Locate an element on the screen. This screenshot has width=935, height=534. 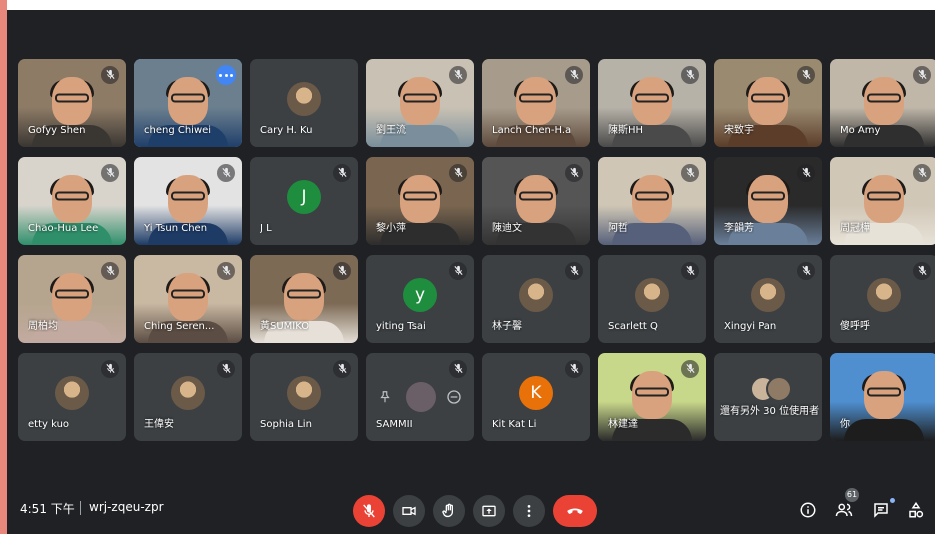
camera-icon is located at coordinates (409, 511).